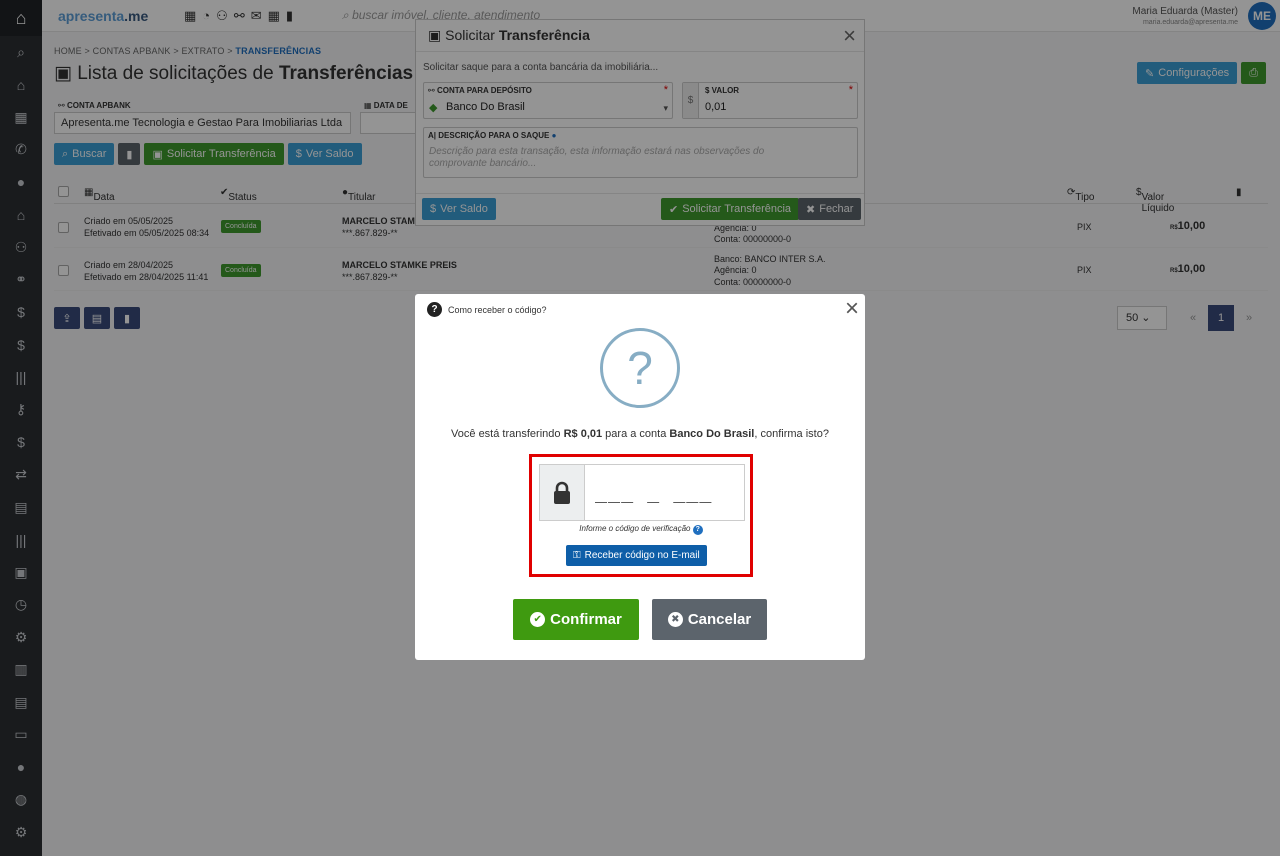 This screenshot has height=856, width=1280. Describe the element at coordinates (577, 555) in the screenshot. I see `key-icon: ⚿` at that location.